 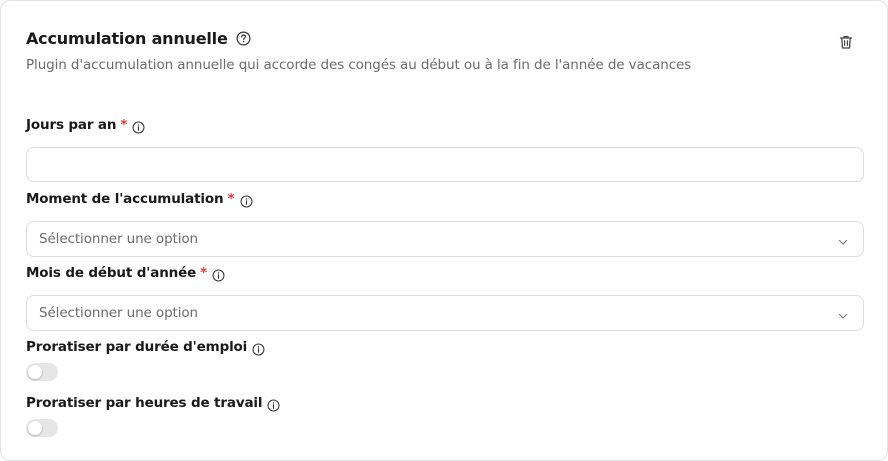 I want to click on year-start-month-select: Sélectionner une option, so click(x=445, y=313).